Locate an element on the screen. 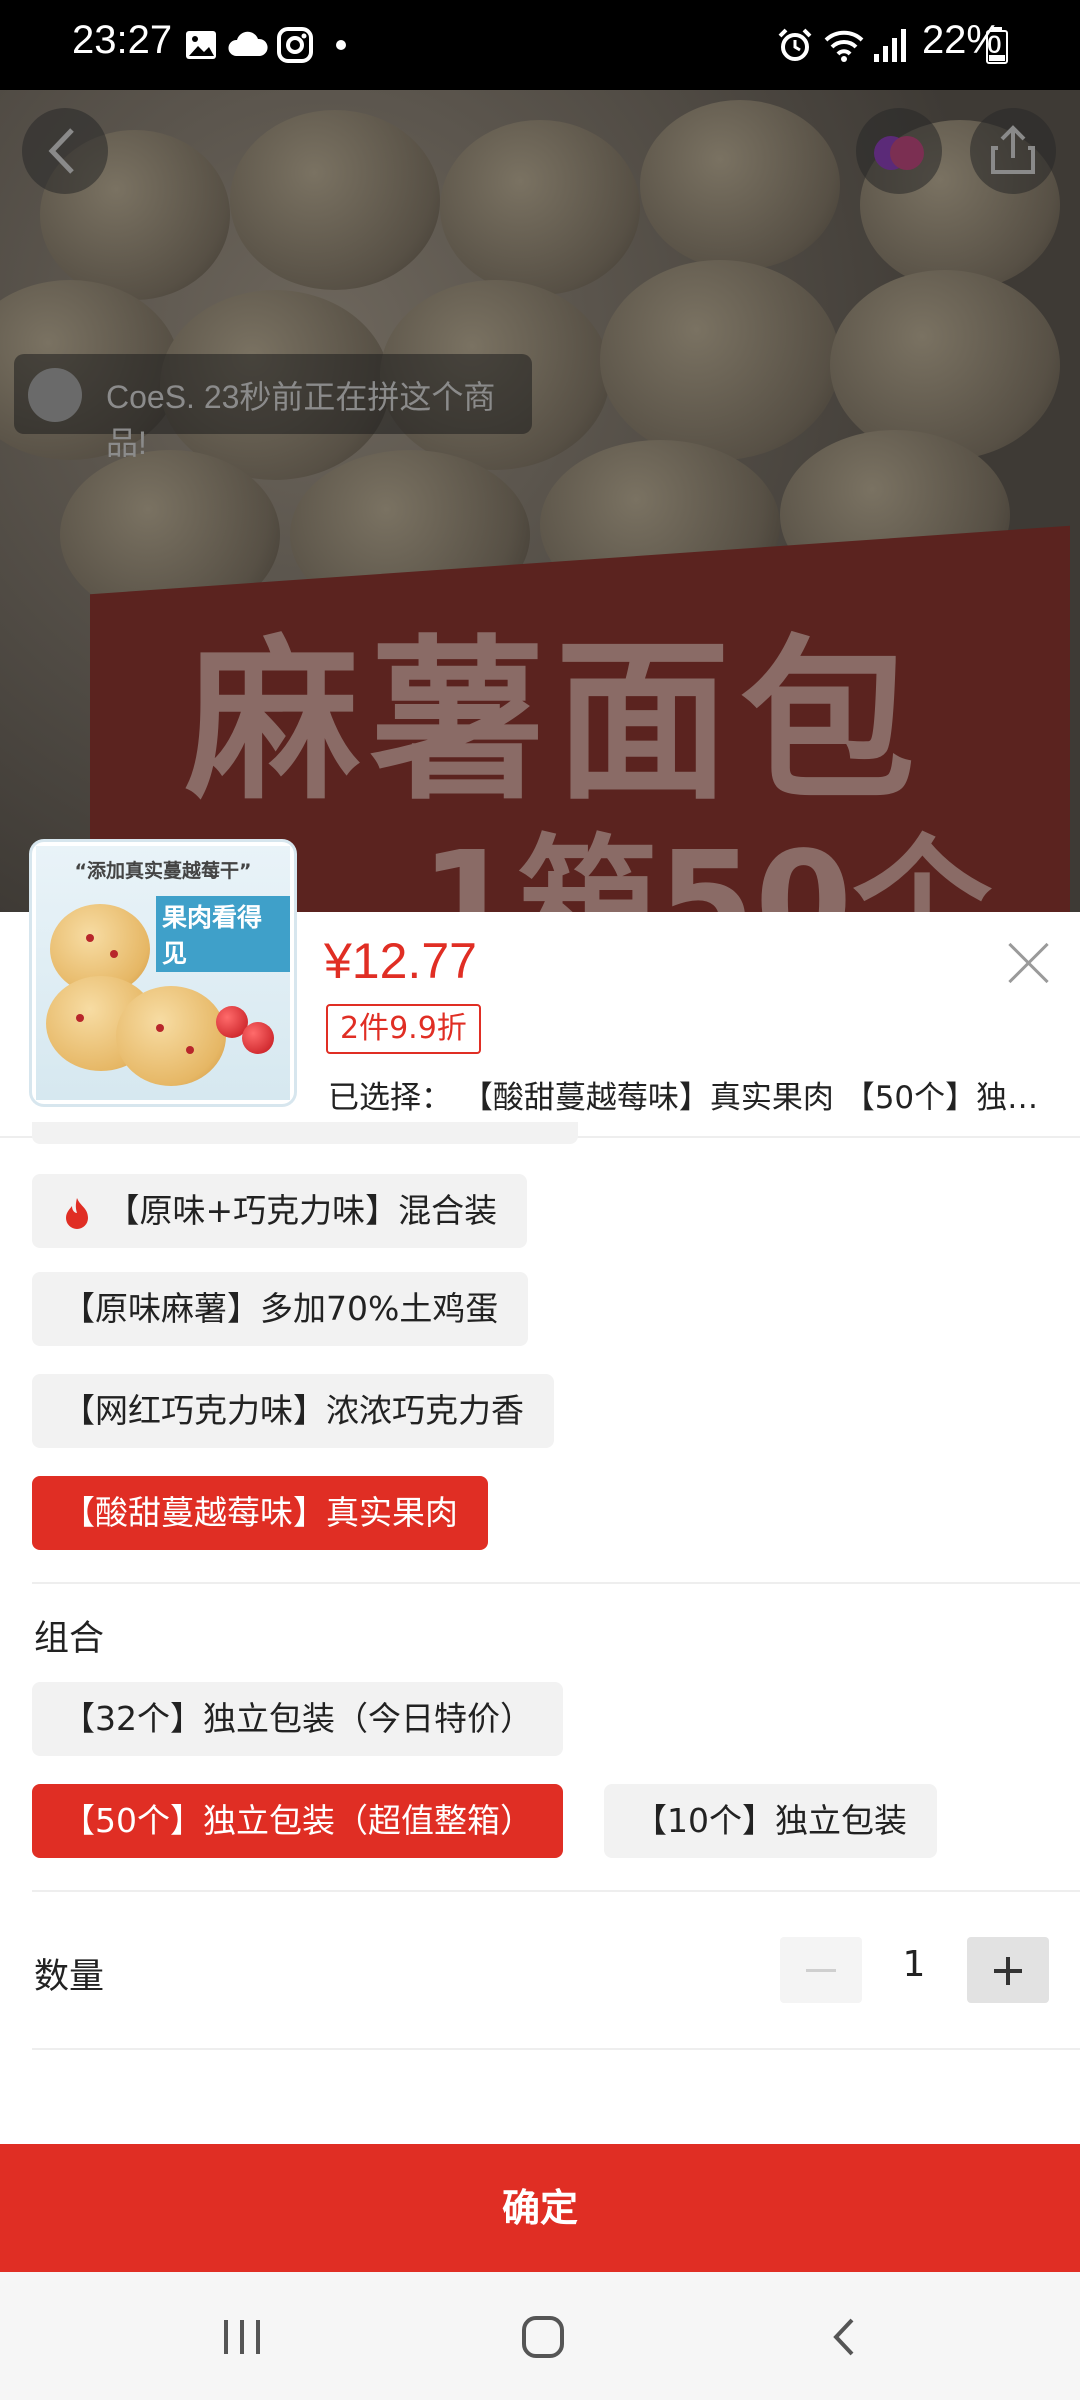  dot-icon is located at coordinates (341, 45).